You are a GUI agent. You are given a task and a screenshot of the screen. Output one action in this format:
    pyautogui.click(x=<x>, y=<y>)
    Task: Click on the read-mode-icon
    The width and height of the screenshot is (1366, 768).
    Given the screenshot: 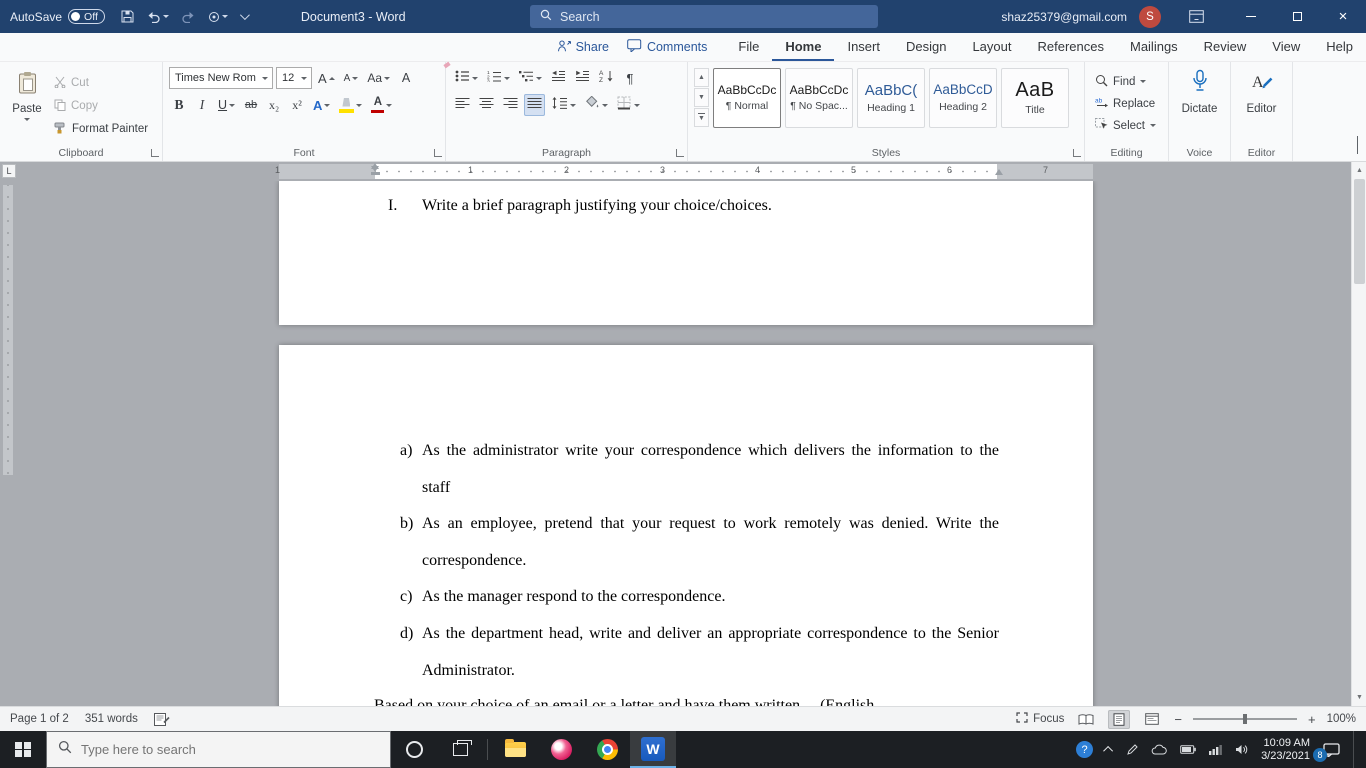 What is the action you would take?
    pyautogui.click(x=1086, y=719)
    